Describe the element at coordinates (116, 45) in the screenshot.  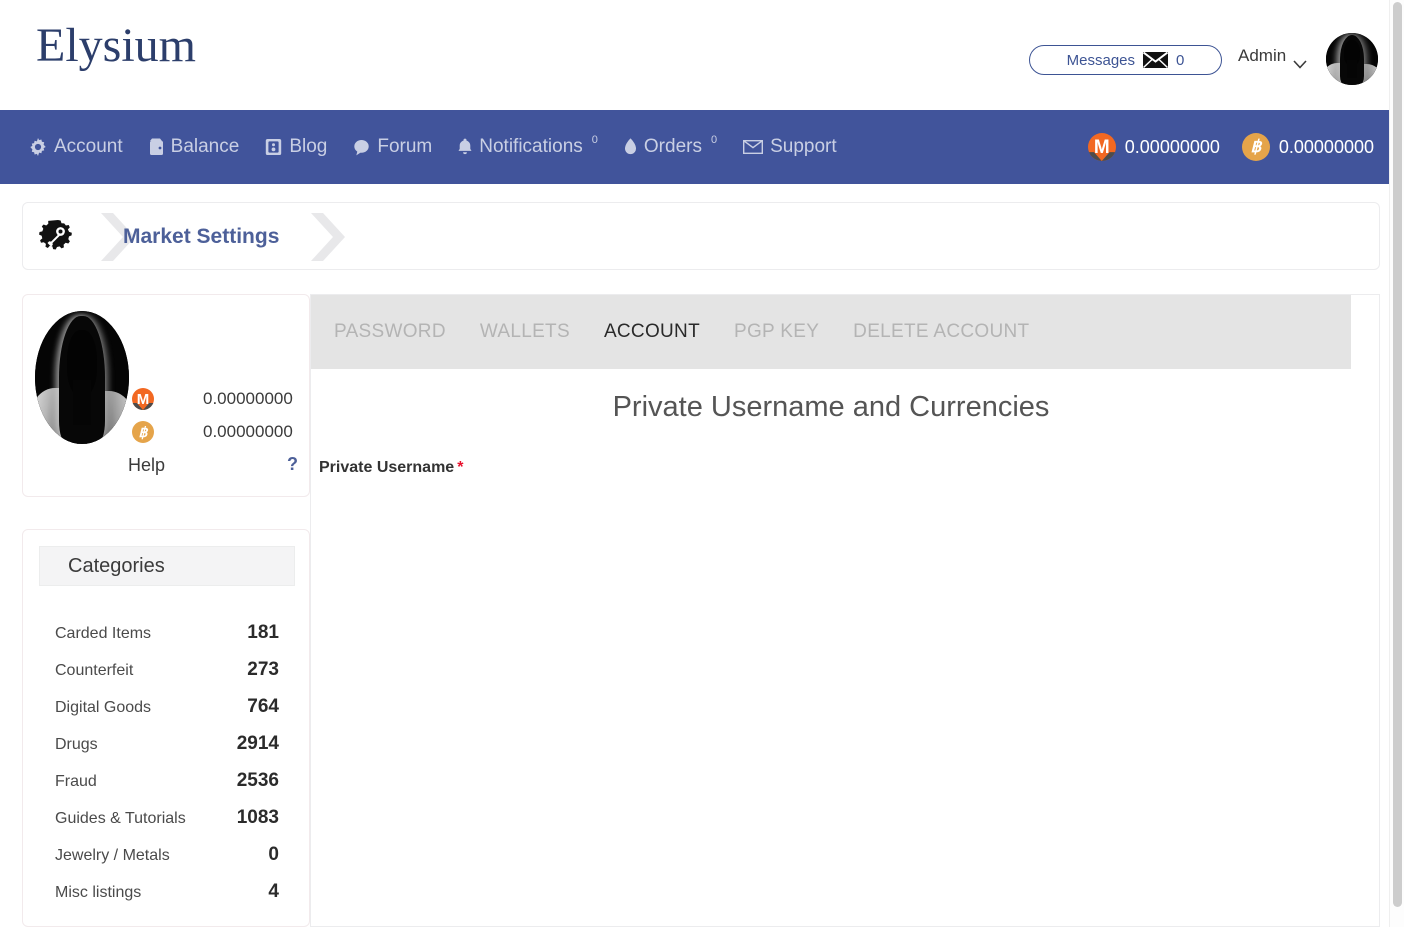
I see `site-logo: Elysium` at that location.